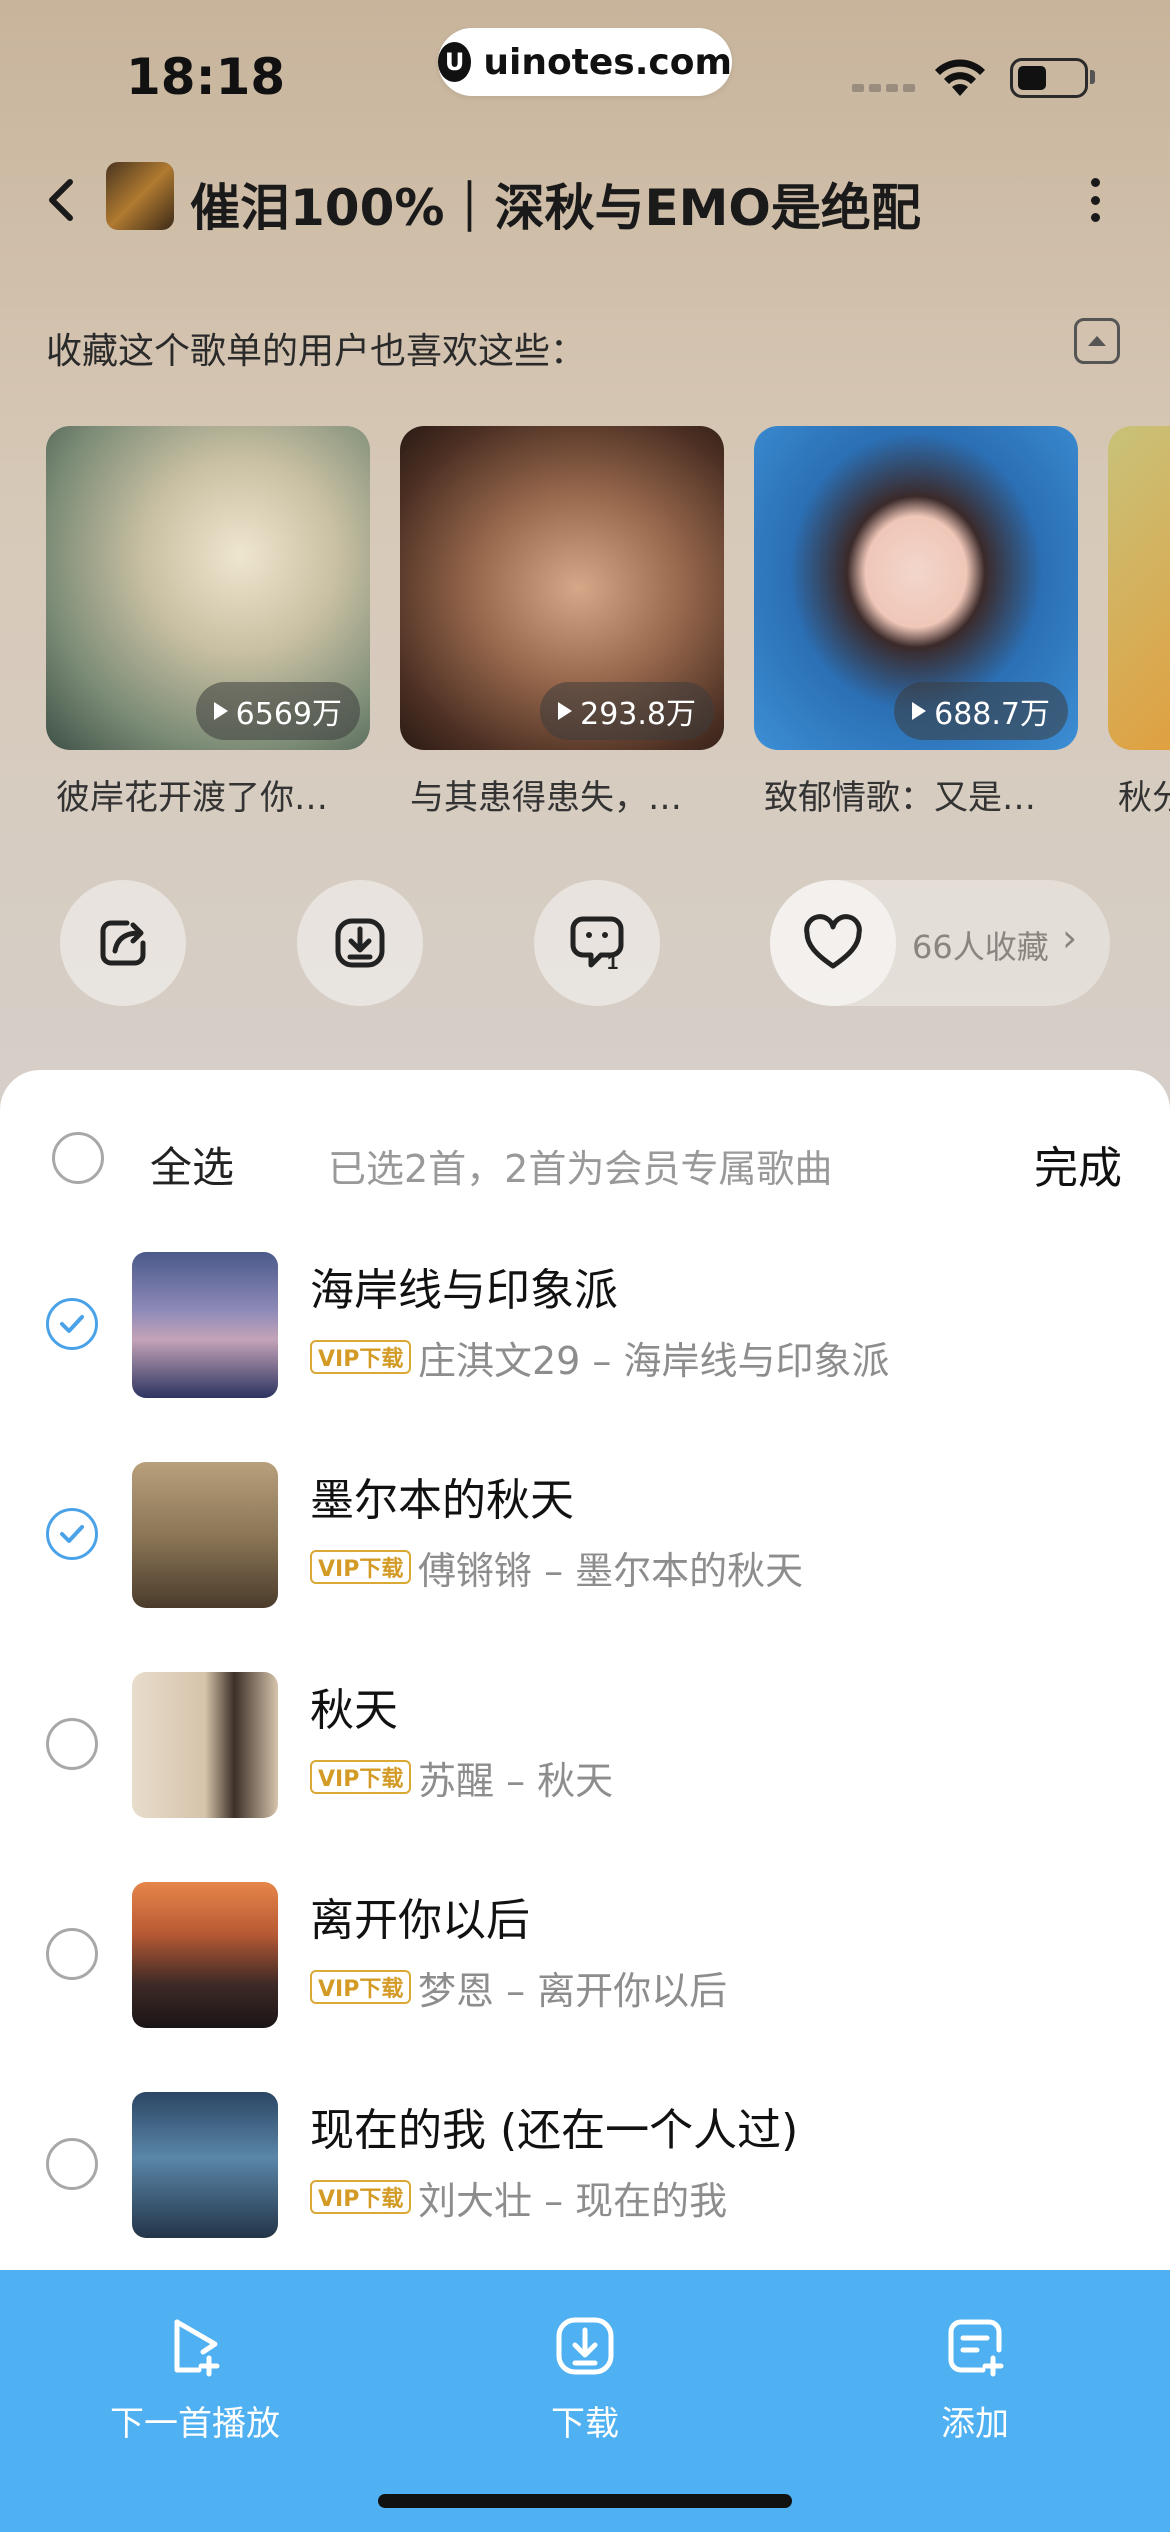  Describe the element at coordinates (585, 2379) in the screenshot. I see `download-button: 下载` at that location.